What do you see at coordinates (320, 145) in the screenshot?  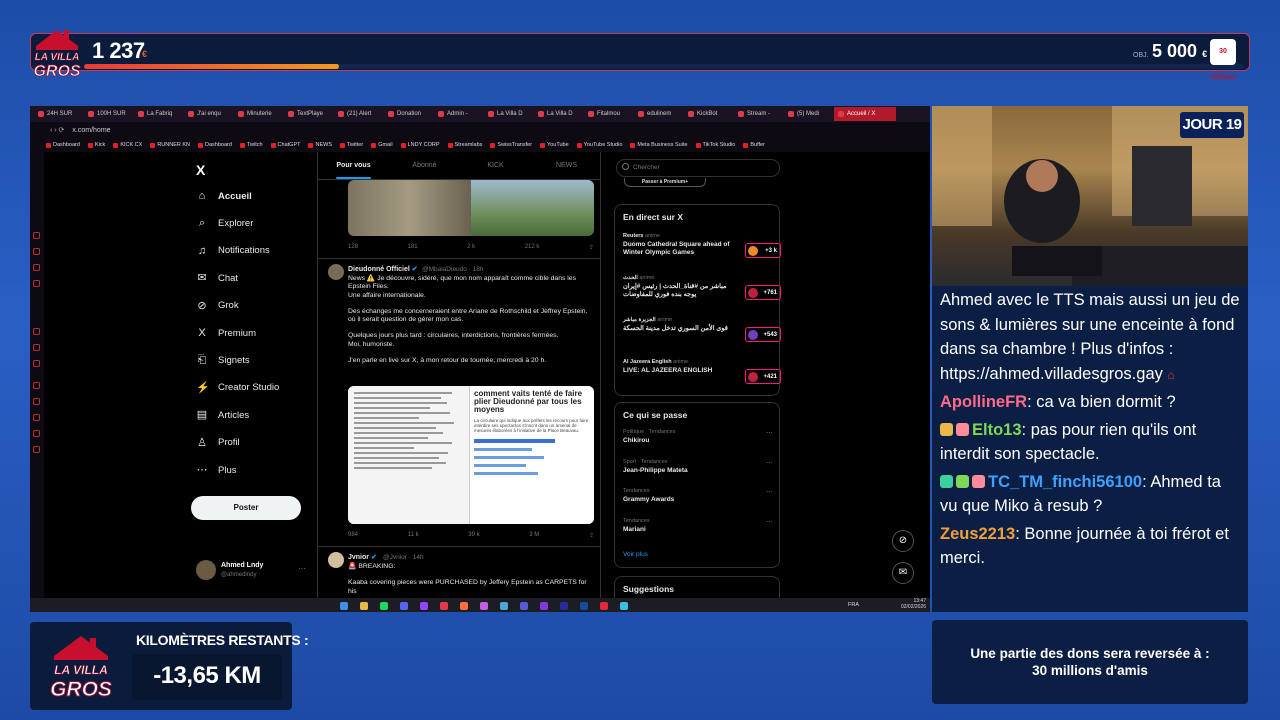 I see `bookmark-item: NEWS` at bounding box center [320, 145].